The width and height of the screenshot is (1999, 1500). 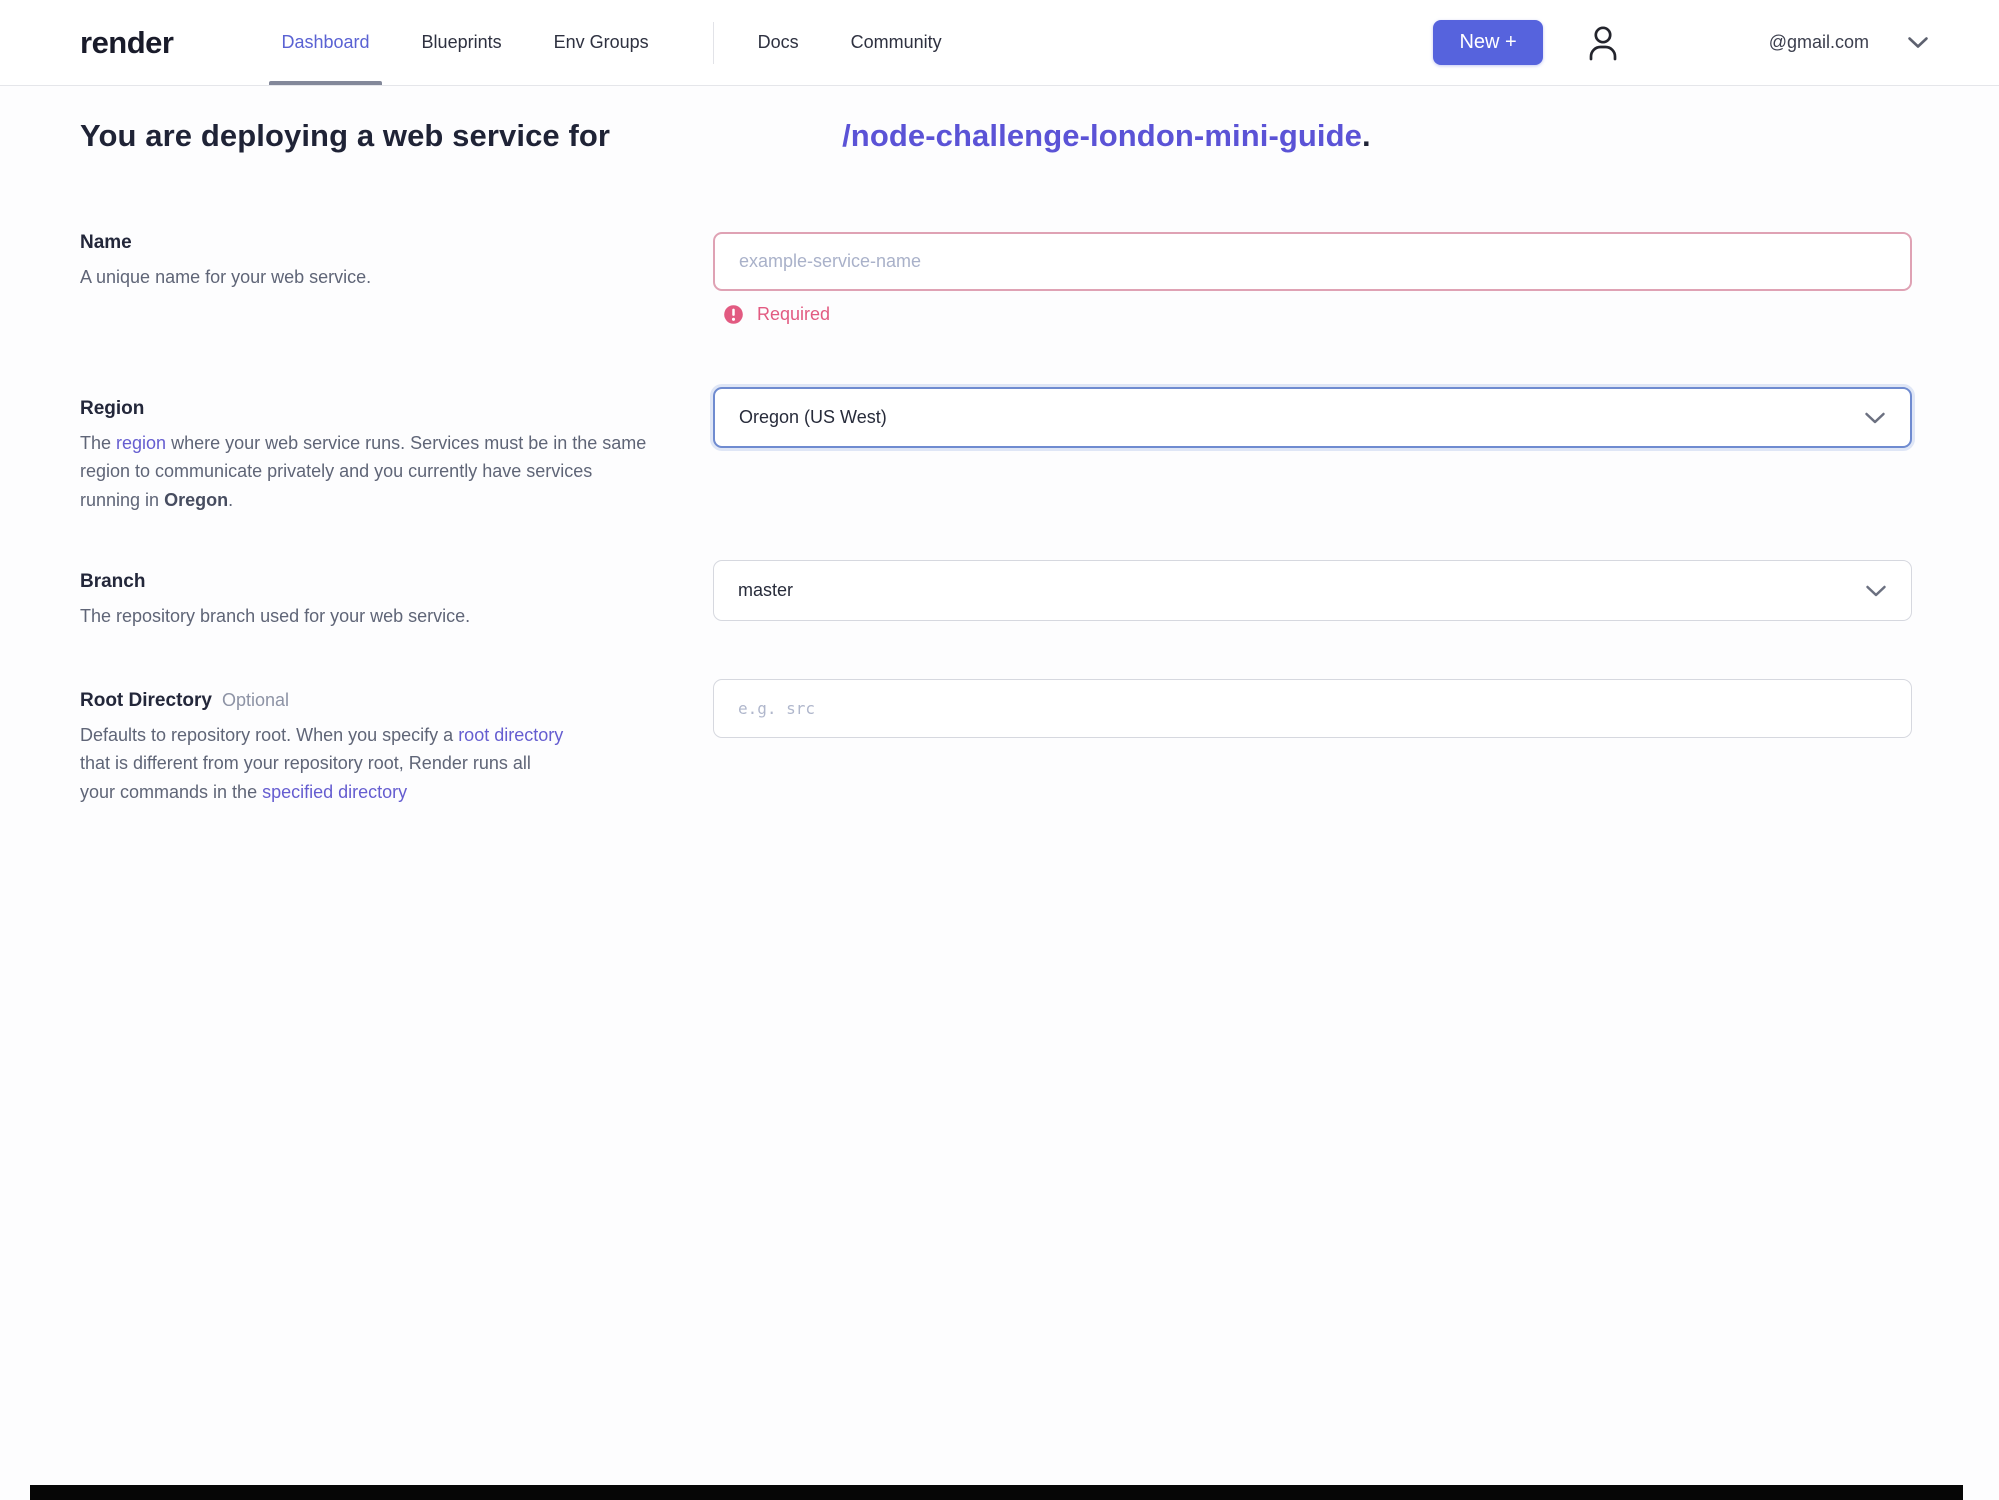 What do you see at coordinates (113, 582) in the screenshot?
I see `branch-label: Branch` at bounding box center [113, 582].